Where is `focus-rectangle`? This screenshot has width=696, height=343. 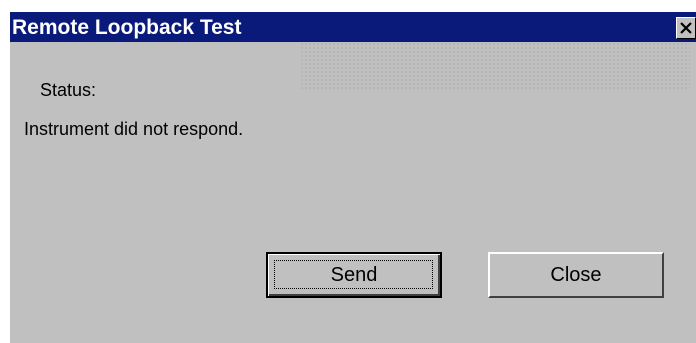 focus-rectangle is located at coordinates (353, 274).